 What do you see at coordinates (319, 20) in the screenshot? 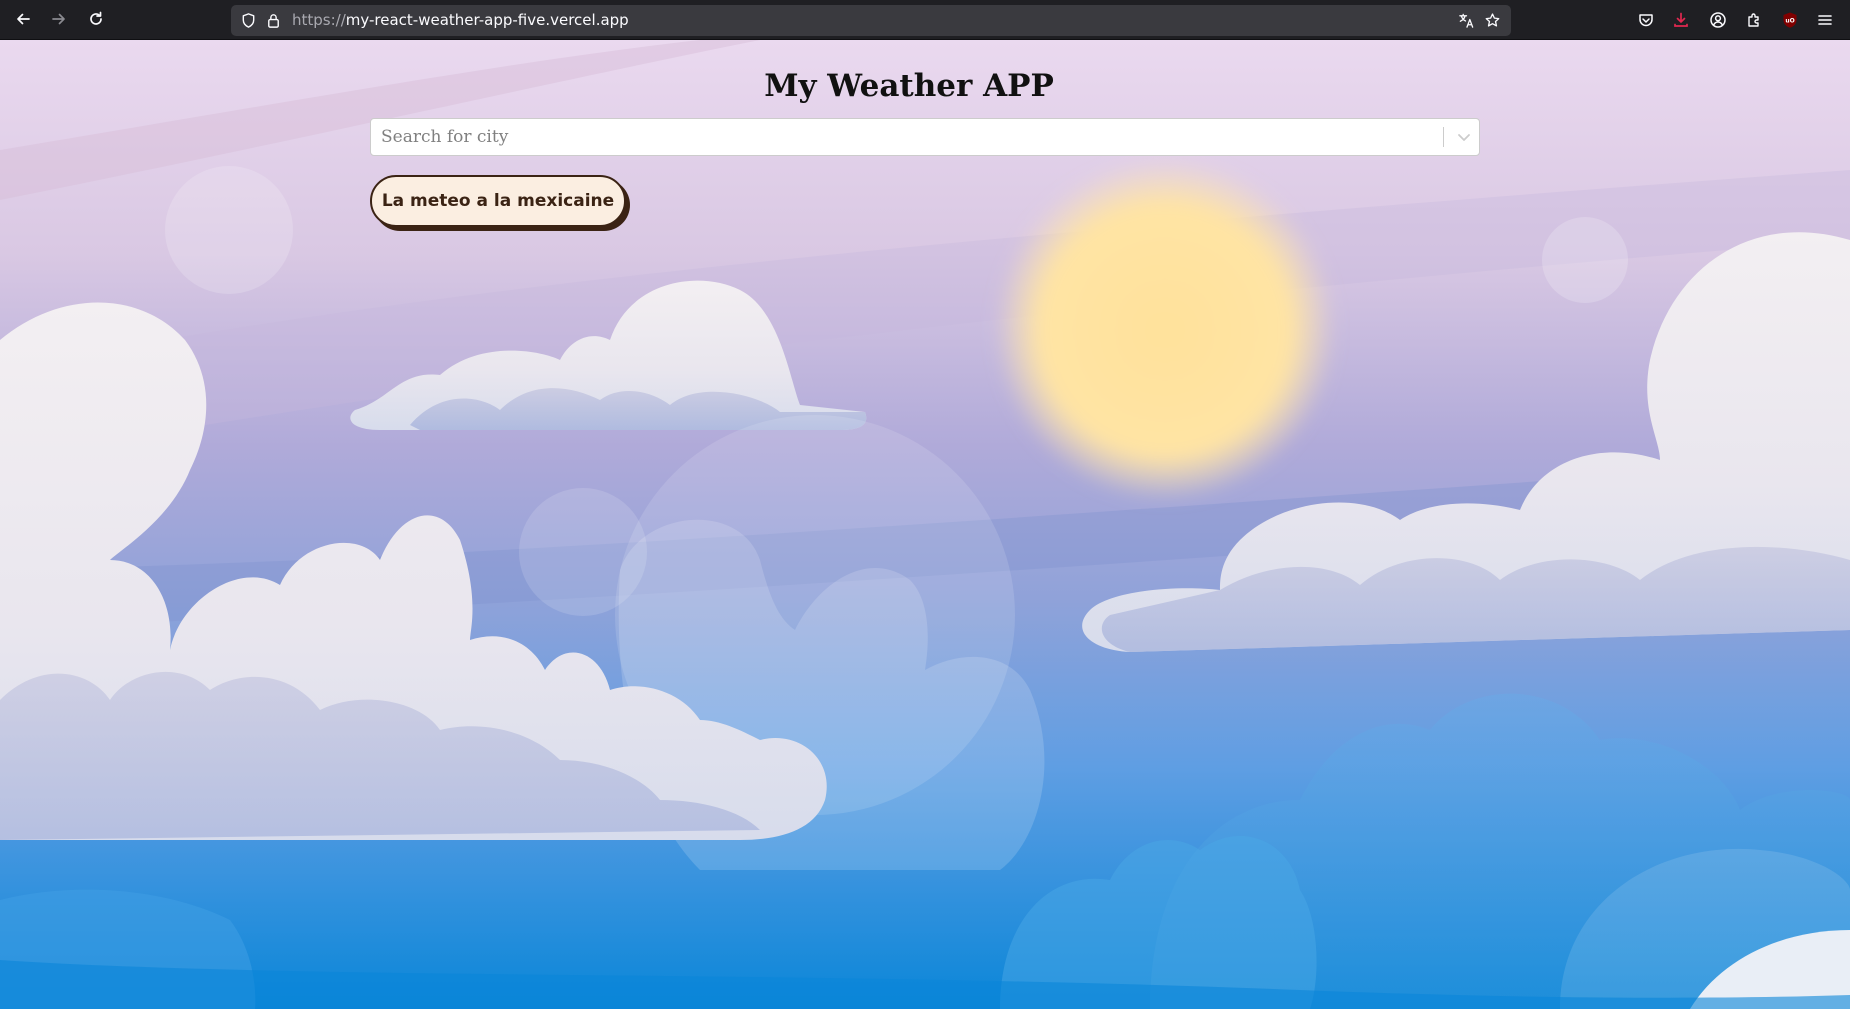
I see `url-scheme: https://` at bounding box center [319, 20].